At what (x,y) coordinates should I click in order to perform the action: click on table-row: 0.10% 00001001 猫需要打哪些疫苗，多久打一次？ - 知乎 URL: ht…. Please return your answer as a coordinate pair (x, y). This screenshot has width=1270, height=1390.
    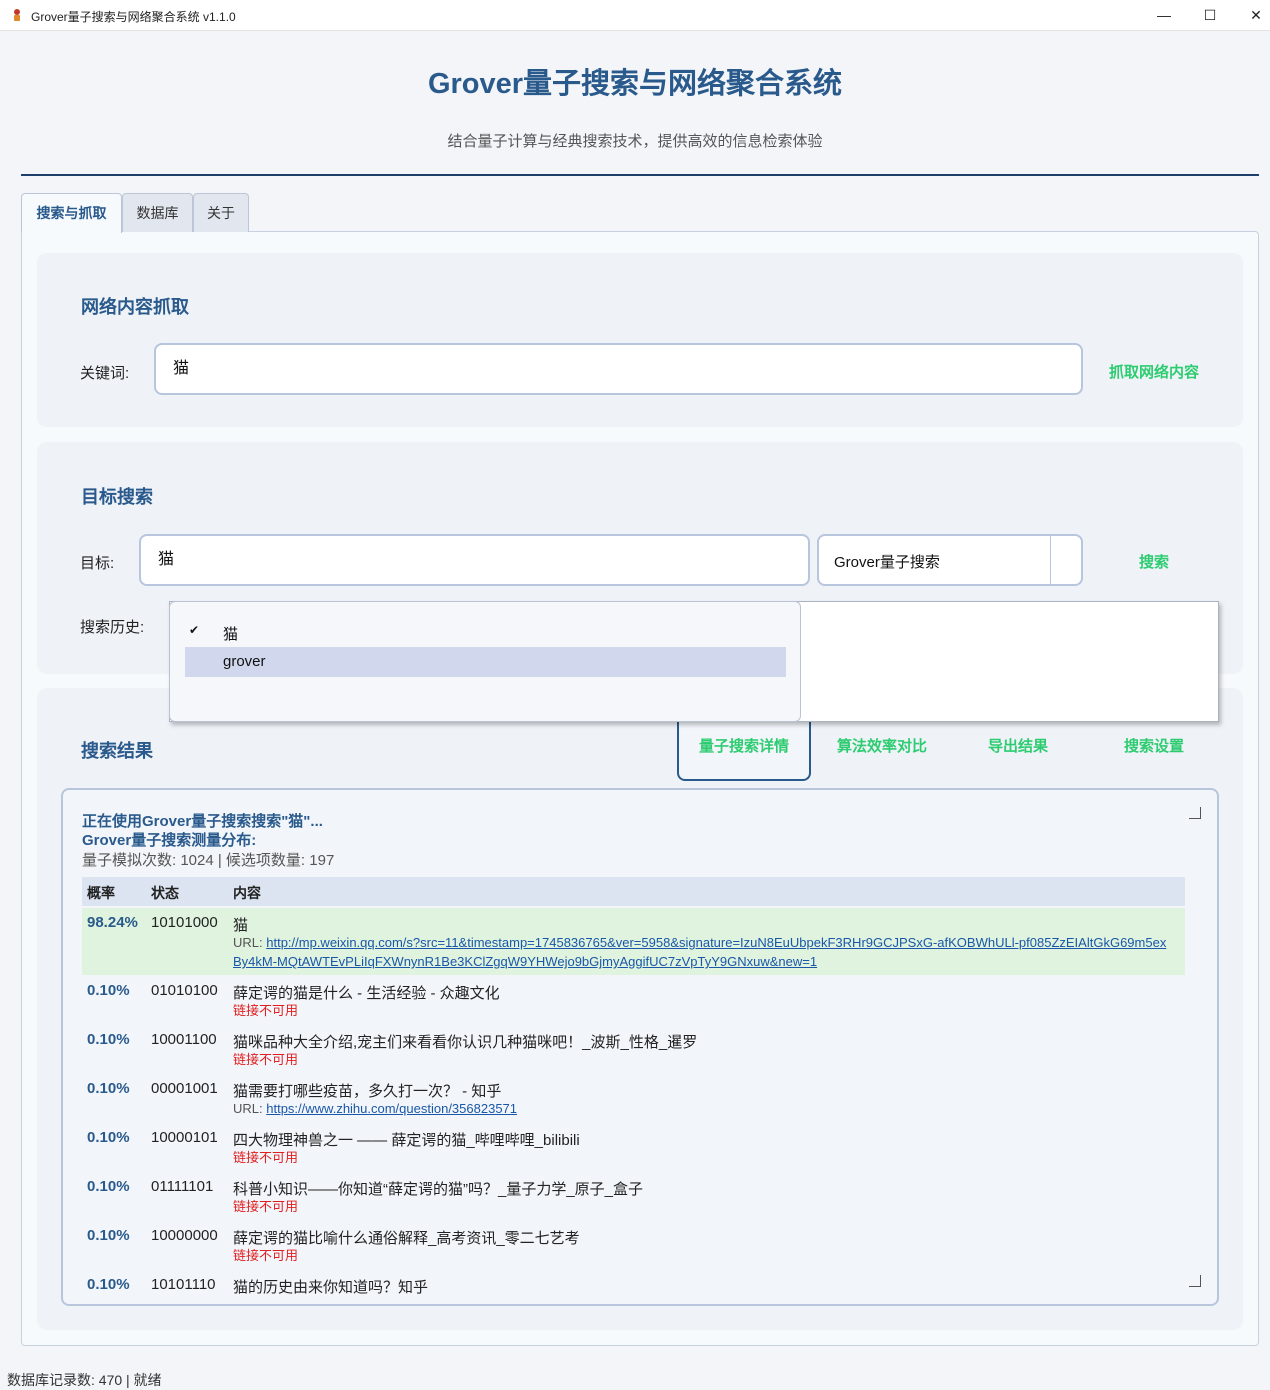
    Looking at the image, I should click on (633, 1099).